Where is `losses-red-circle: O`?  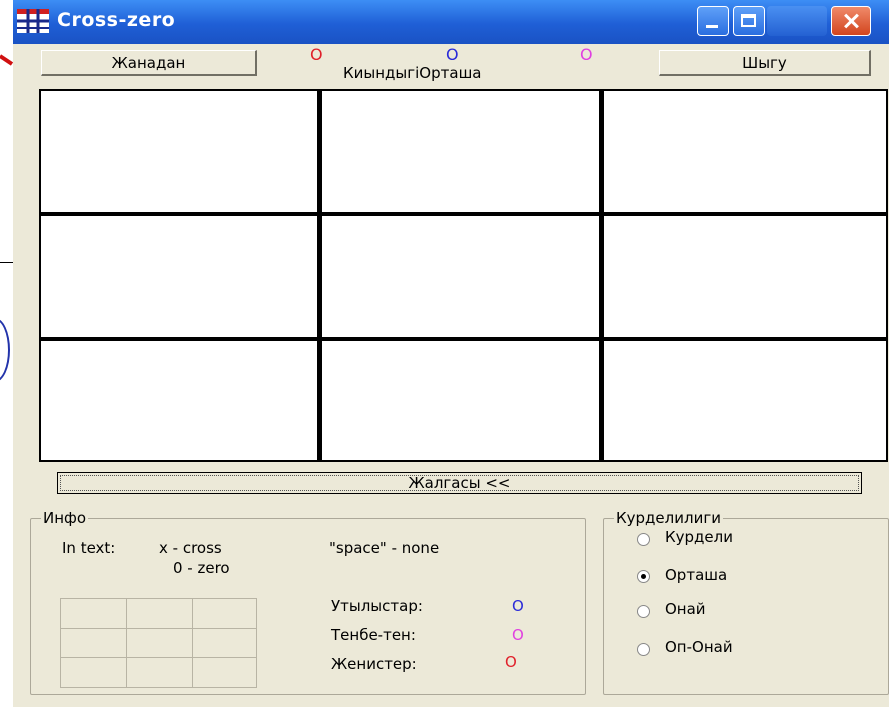
losses-red-circle: O is located at coordinates (511, 662).